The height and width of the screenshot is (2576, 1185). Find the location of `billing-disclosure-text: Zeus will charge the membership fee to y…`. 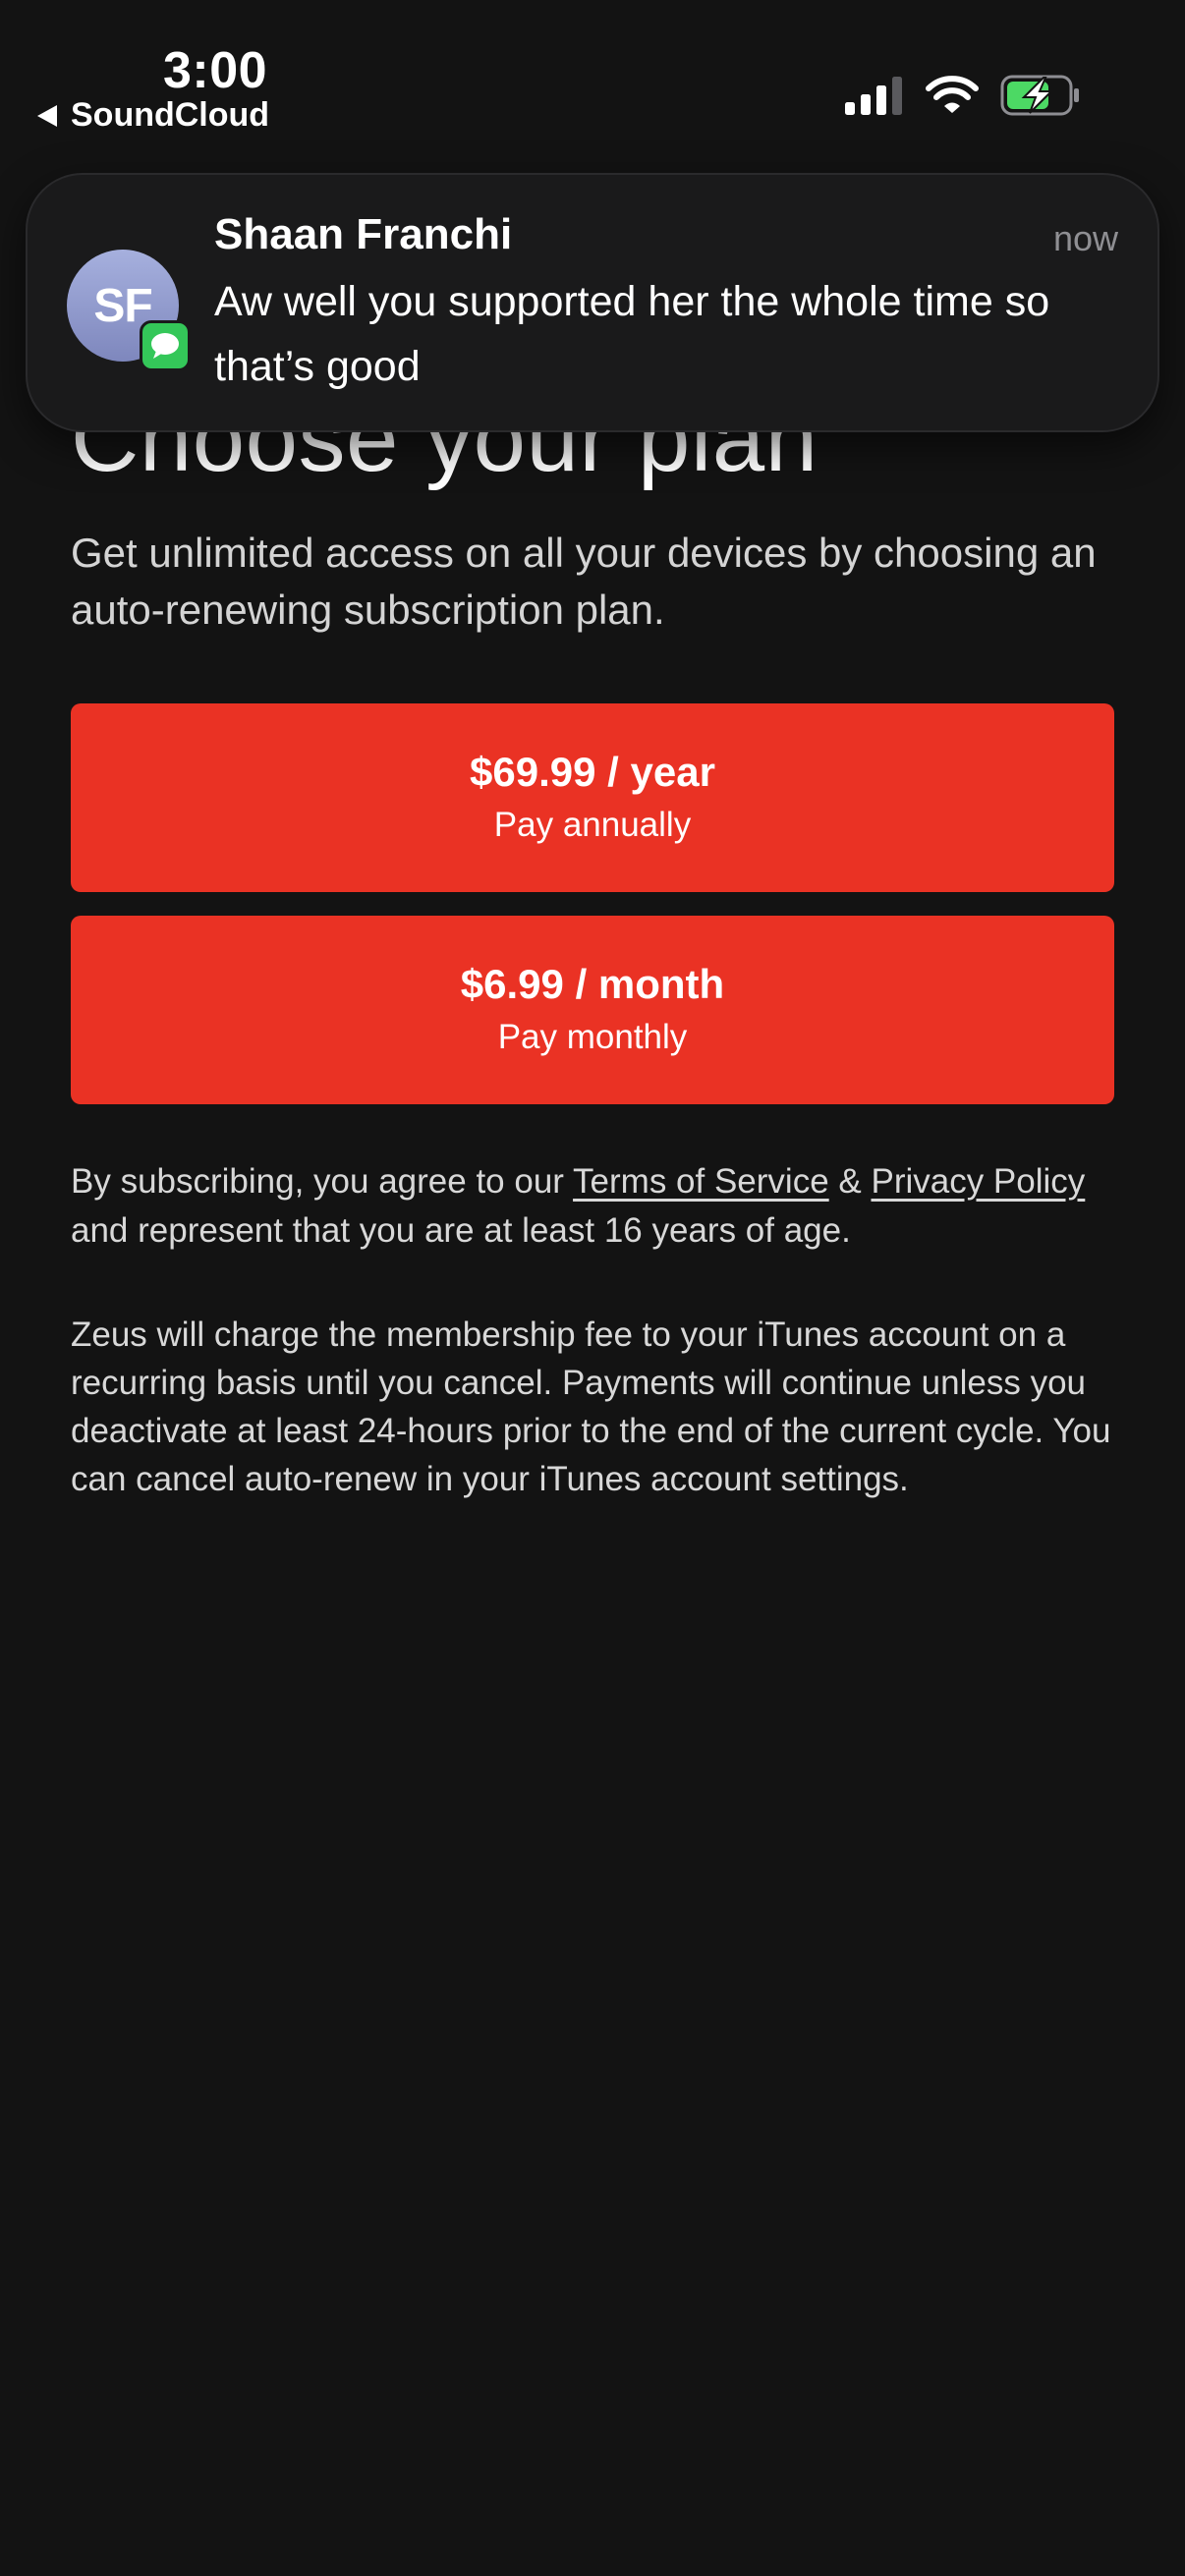

billing-disclosure-text: Zeus will charge the membership fee to y… is located at coordinates (591, 1407).